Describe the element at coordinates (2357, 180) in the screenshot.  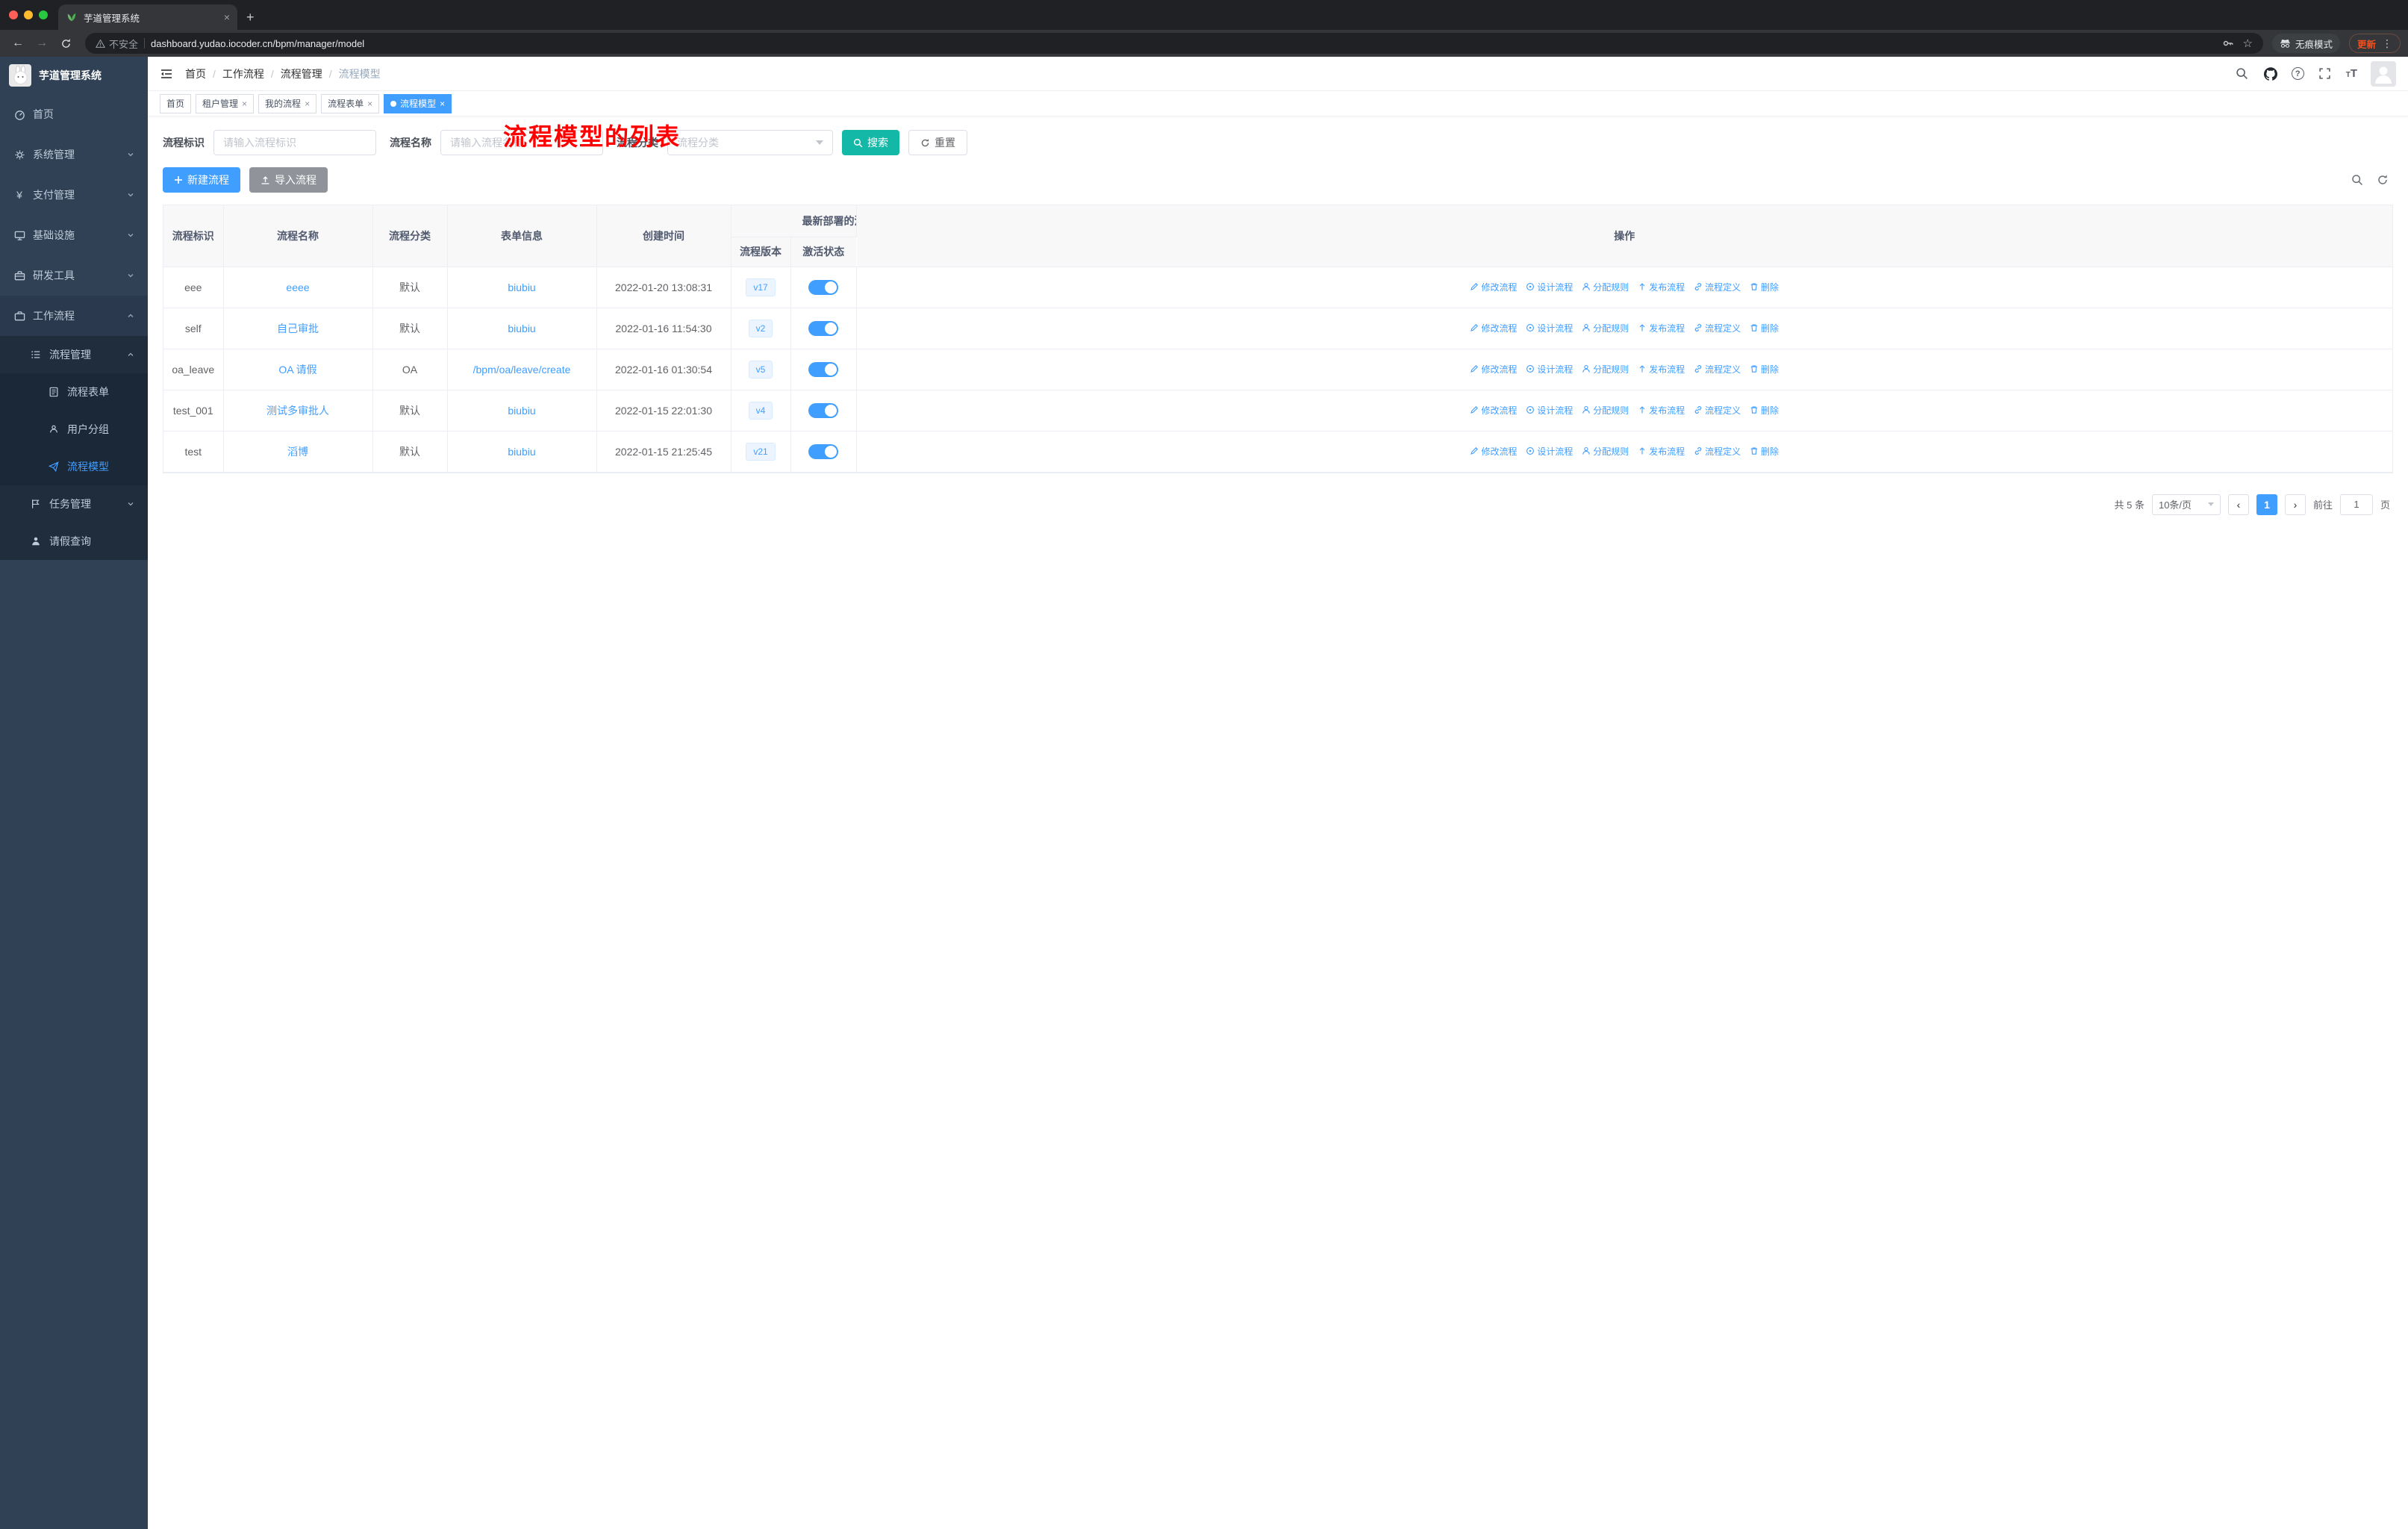
I see `toggle-search-button` at that location.